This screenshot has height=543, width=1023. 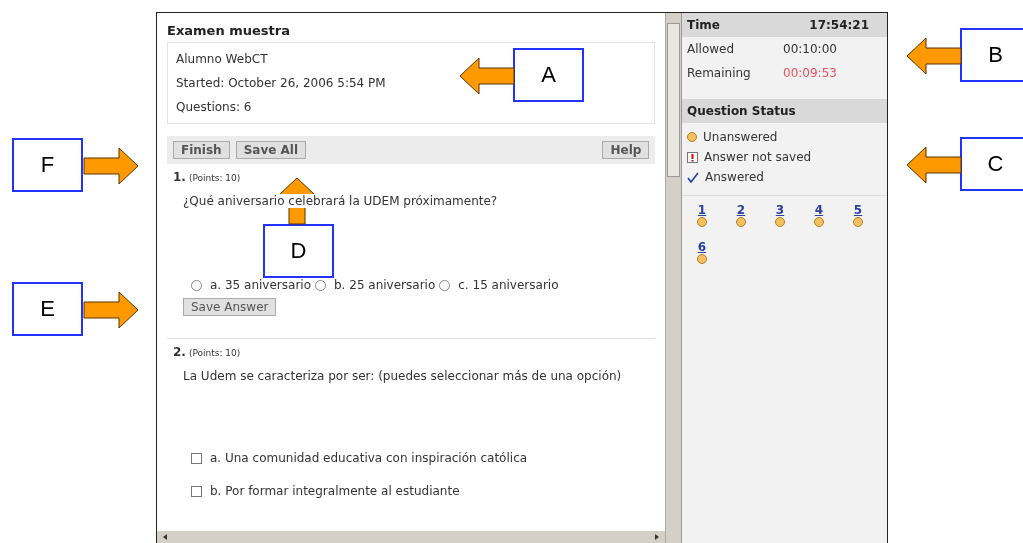 I want to click on legend-label: Answer not saved, so click(x=758, y=157).